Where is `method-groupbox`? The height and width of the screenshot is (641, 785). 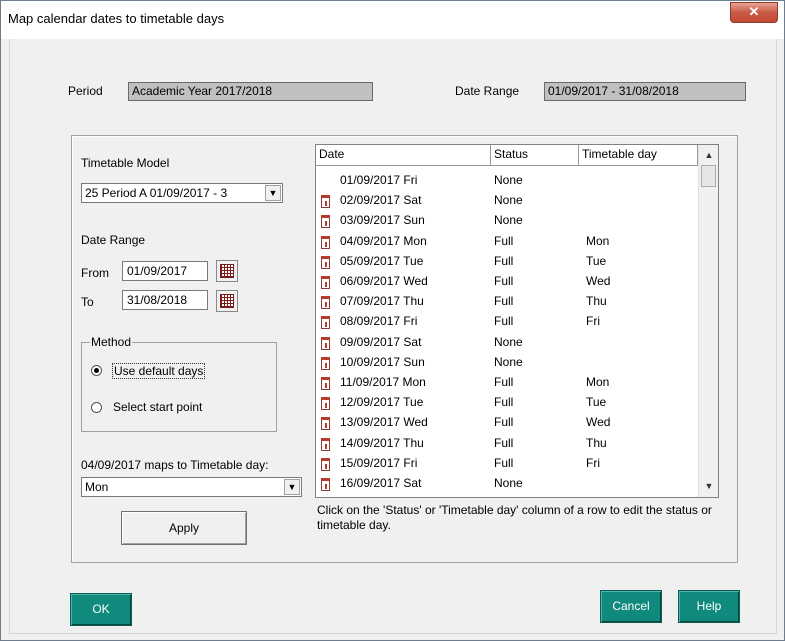
method-groupbox is located at coordinates (179, 387).